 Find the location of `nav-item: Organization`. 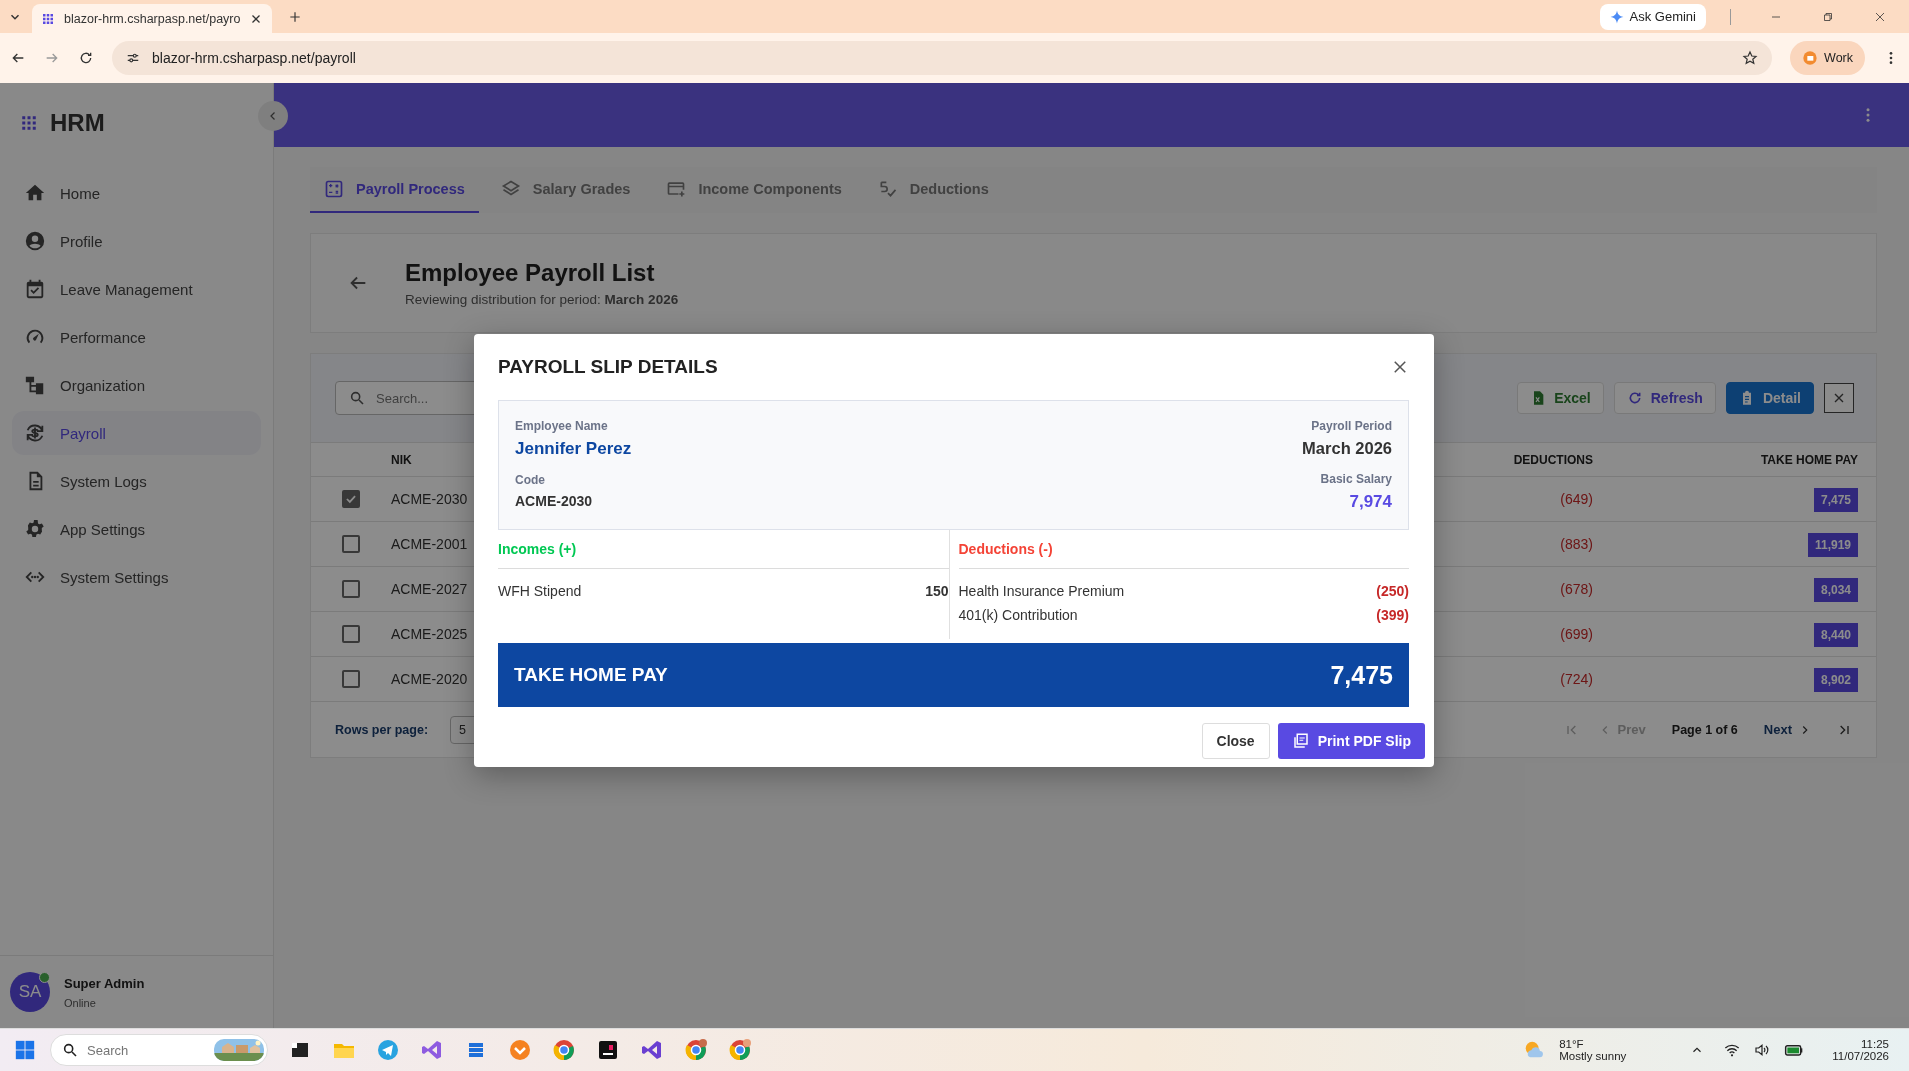

nav-item: Organization is located at coordinates (136, 385).